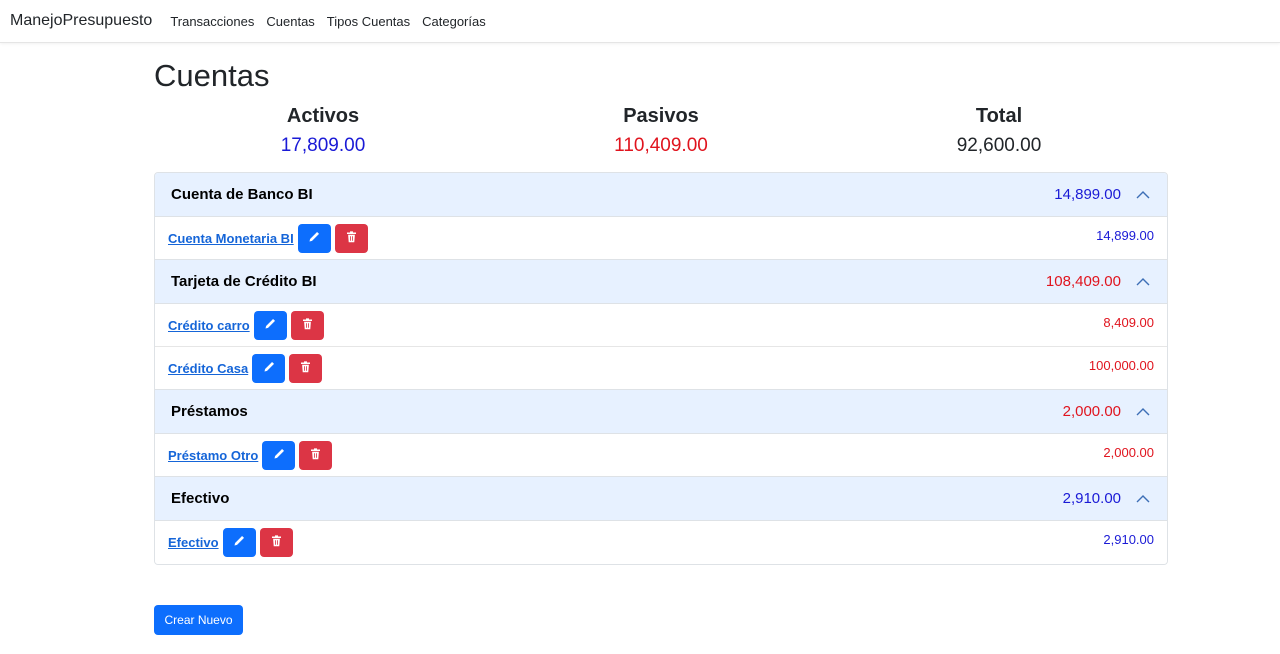 Image resolution: width=1280 pixels, height=654 pixels. Describe the element at coordinates (1091, 498) in the screenshot. I see `group-total: 2,910.00` at that location.